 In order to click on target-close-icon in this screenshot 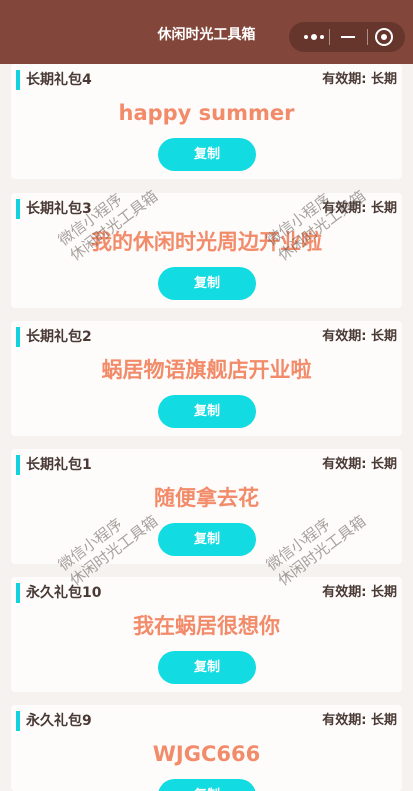, I will do `click(384, 37)`.